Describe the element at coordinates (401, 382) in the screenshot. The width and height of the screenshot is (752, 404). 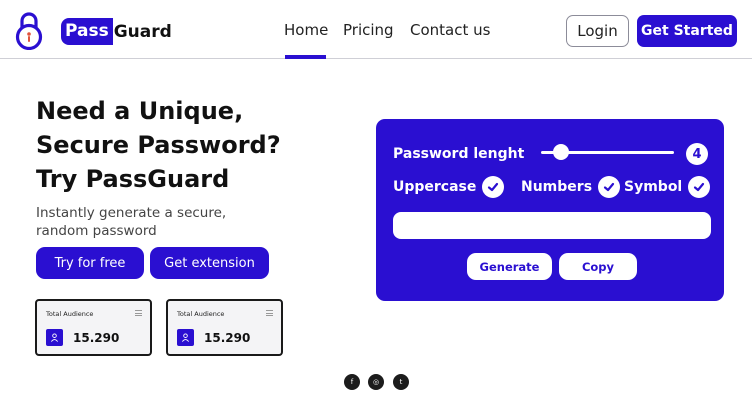
I see `twitter-icon: t` at that location.